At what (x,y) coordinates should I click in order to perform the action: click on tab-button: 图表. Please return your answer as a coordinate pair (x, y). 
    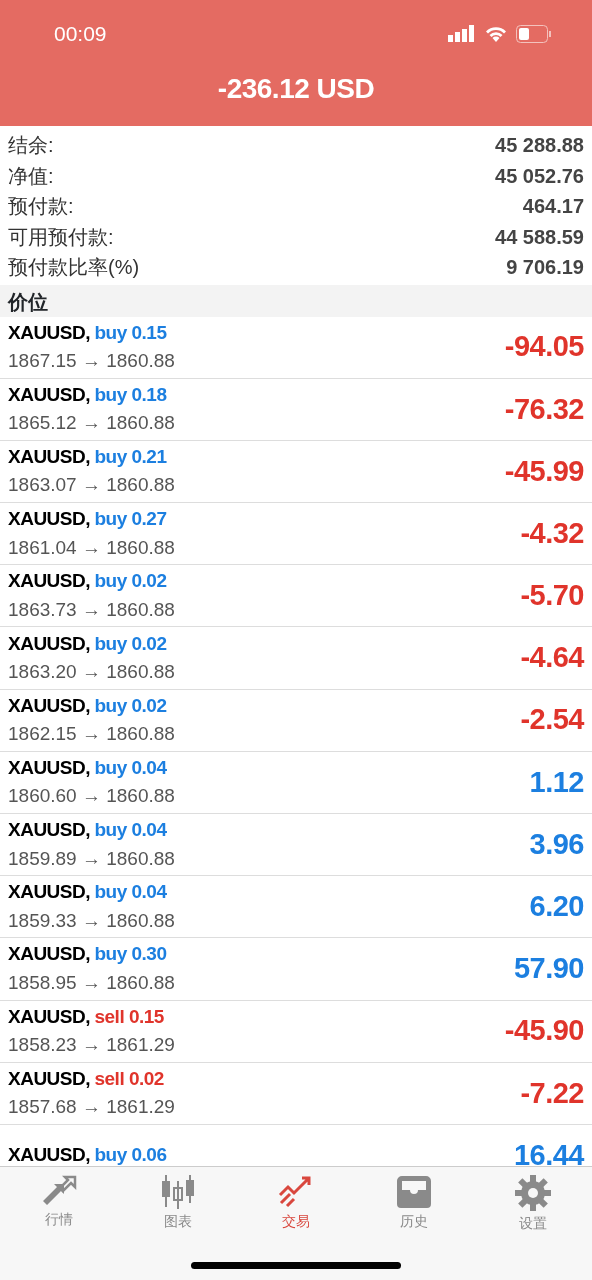
    Looking at the image, I should click on (177, 1205).